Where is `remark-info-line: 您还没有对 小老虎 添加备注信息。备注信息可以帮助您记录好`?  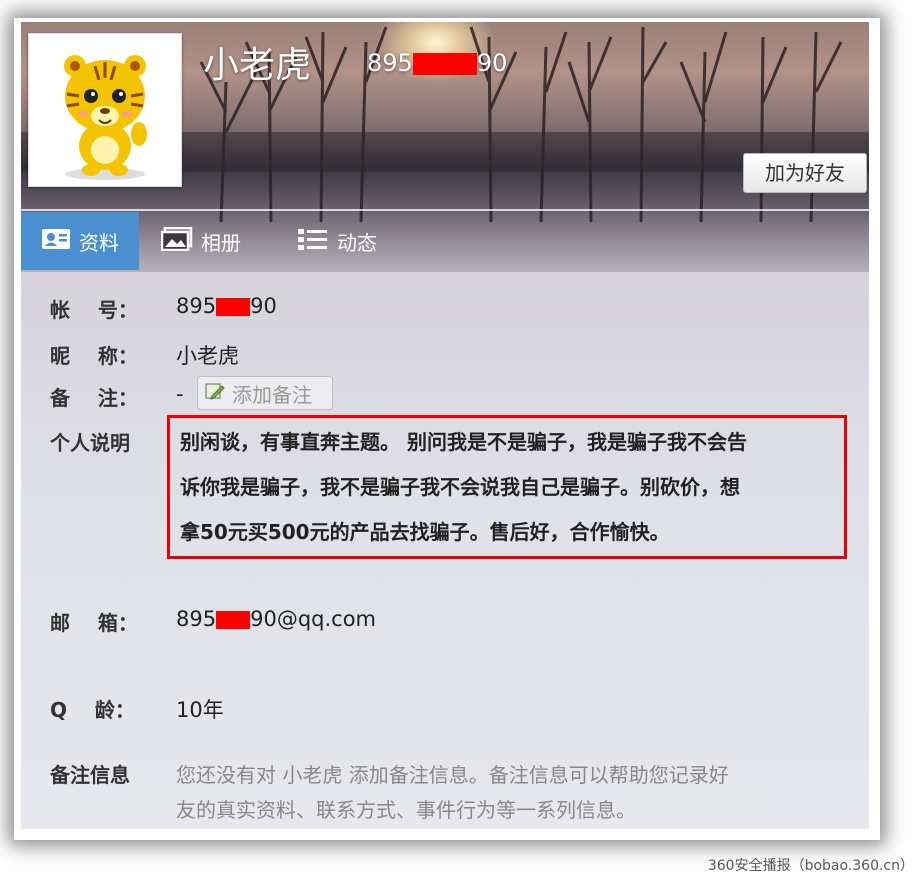 remark-info-line: 您还没有对 小老虎 添加备注信息。备注信息可以帮助您记录好 is located at coordinates (452, 775).